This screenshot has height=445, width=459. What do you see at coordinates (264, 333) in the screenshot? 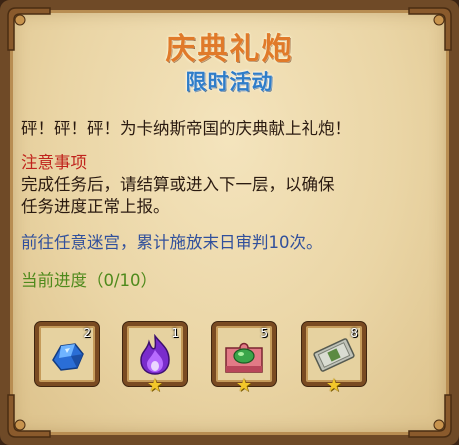
I see `reward-count: 5` at bounding box center [264, 333].